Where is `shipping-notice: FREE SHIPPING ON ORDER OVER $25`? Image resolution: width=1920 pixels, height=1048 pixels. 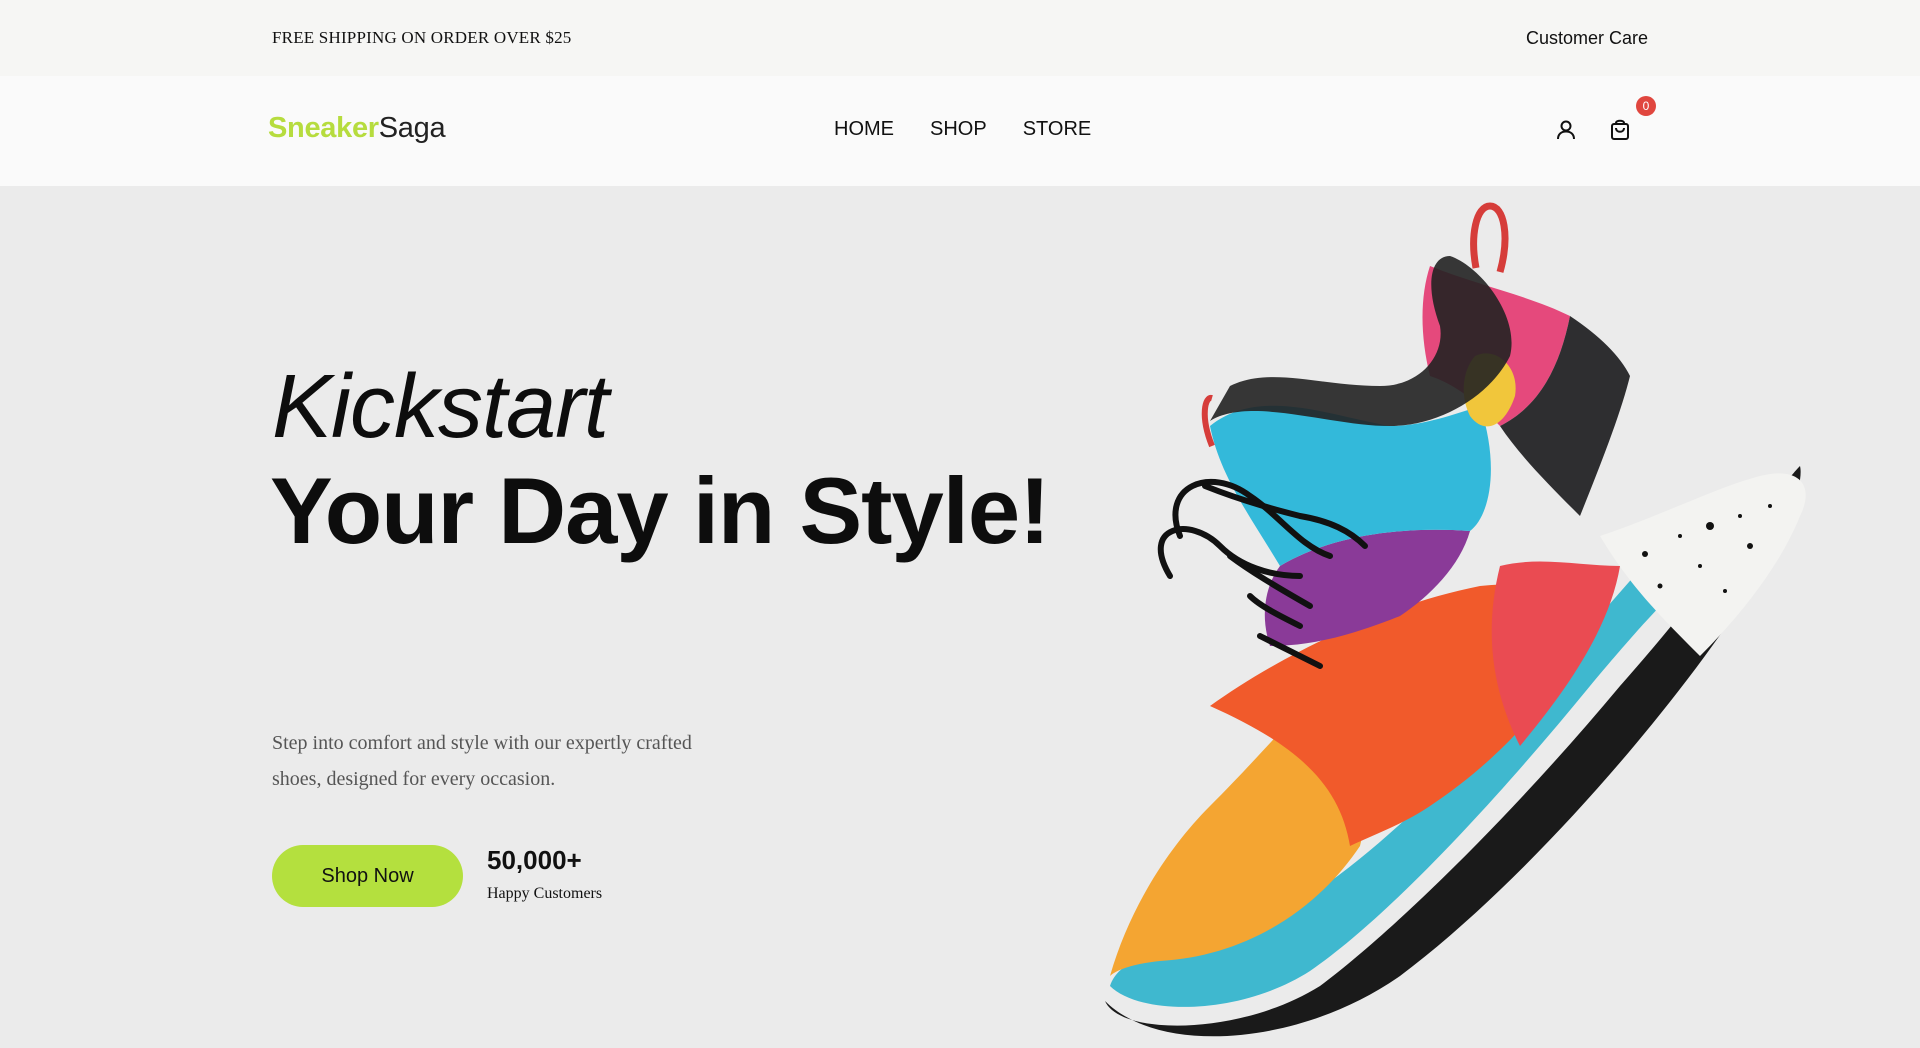 shipping-notice: FREE SHIPPING ON ORDER OVER $25 is located at coordinates (422, 37).